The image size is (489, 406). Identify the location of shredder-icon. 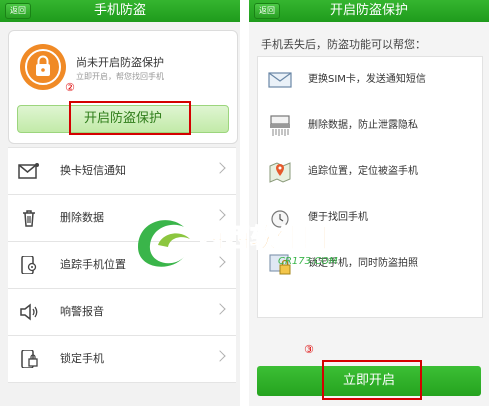
(280, 126).